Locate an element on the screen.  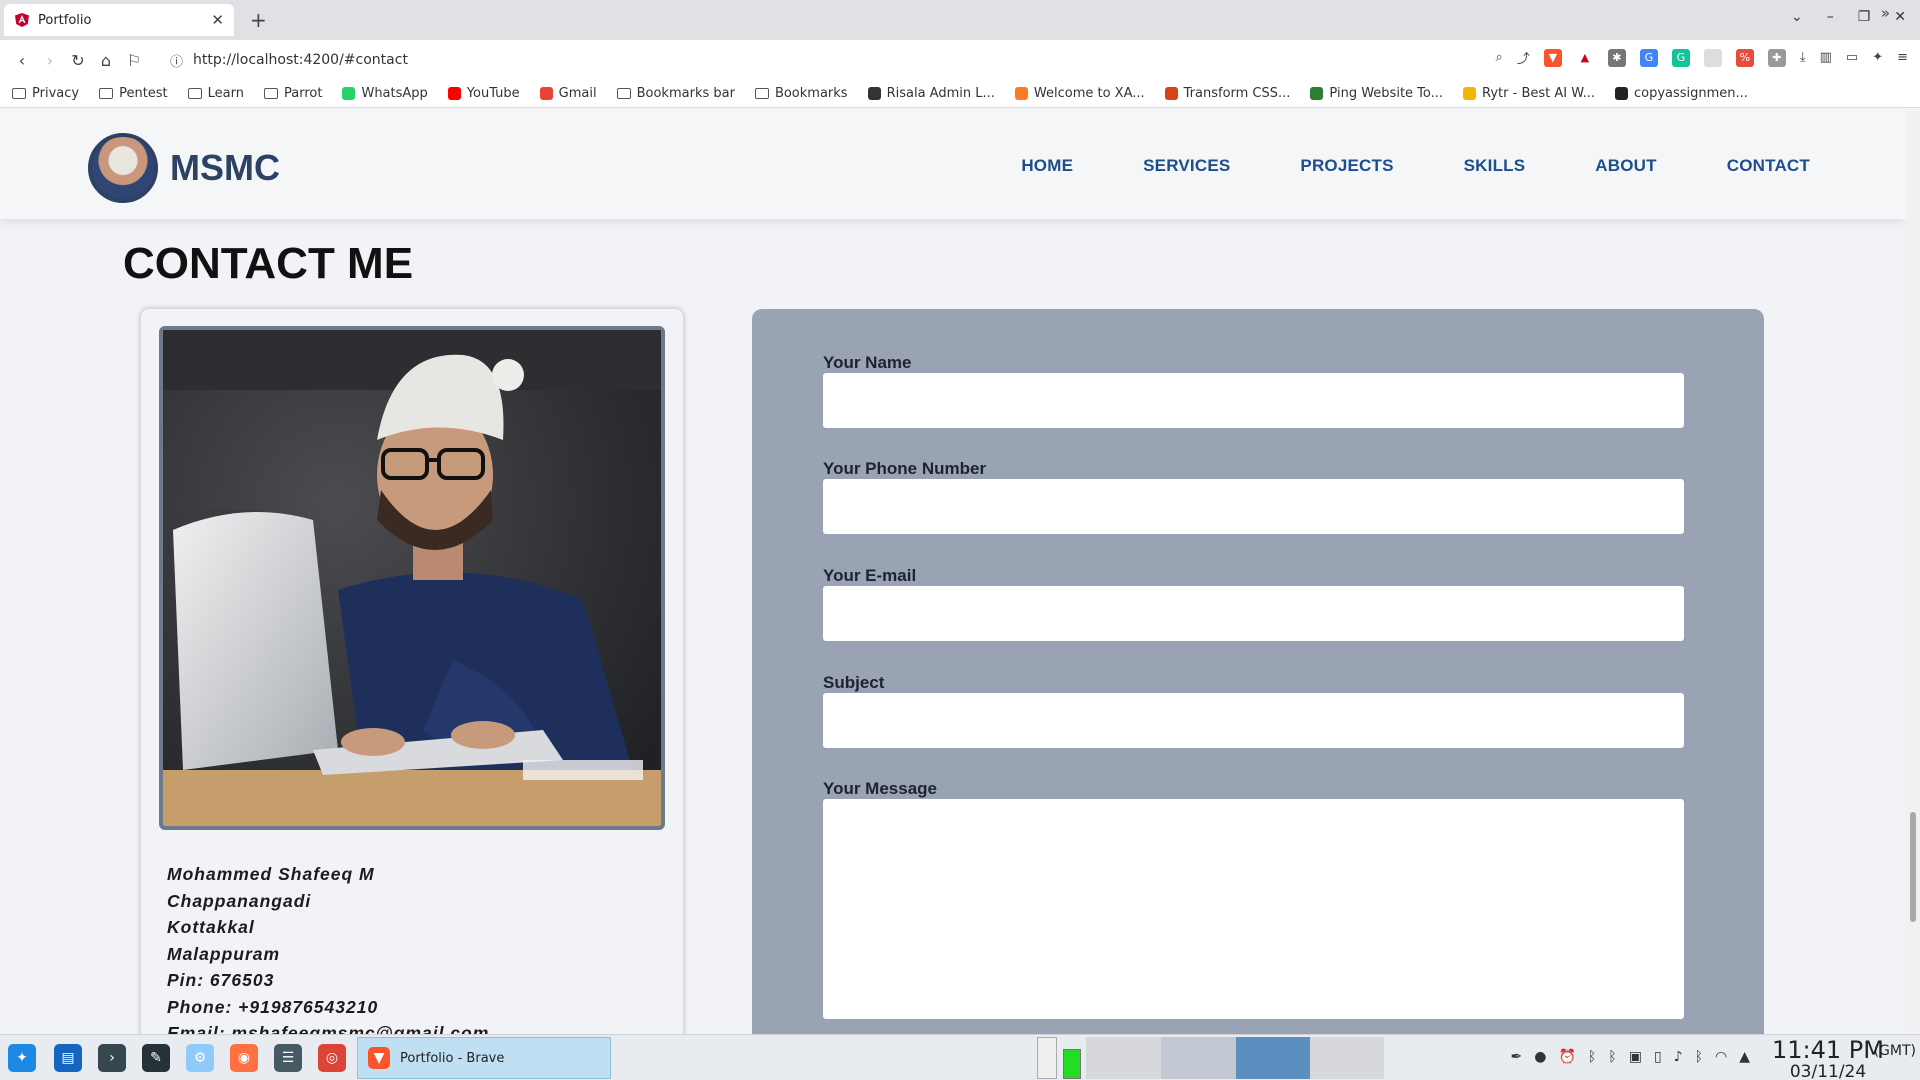
clock-time: 11:41 PM is located at coordinates (1828, 1050).